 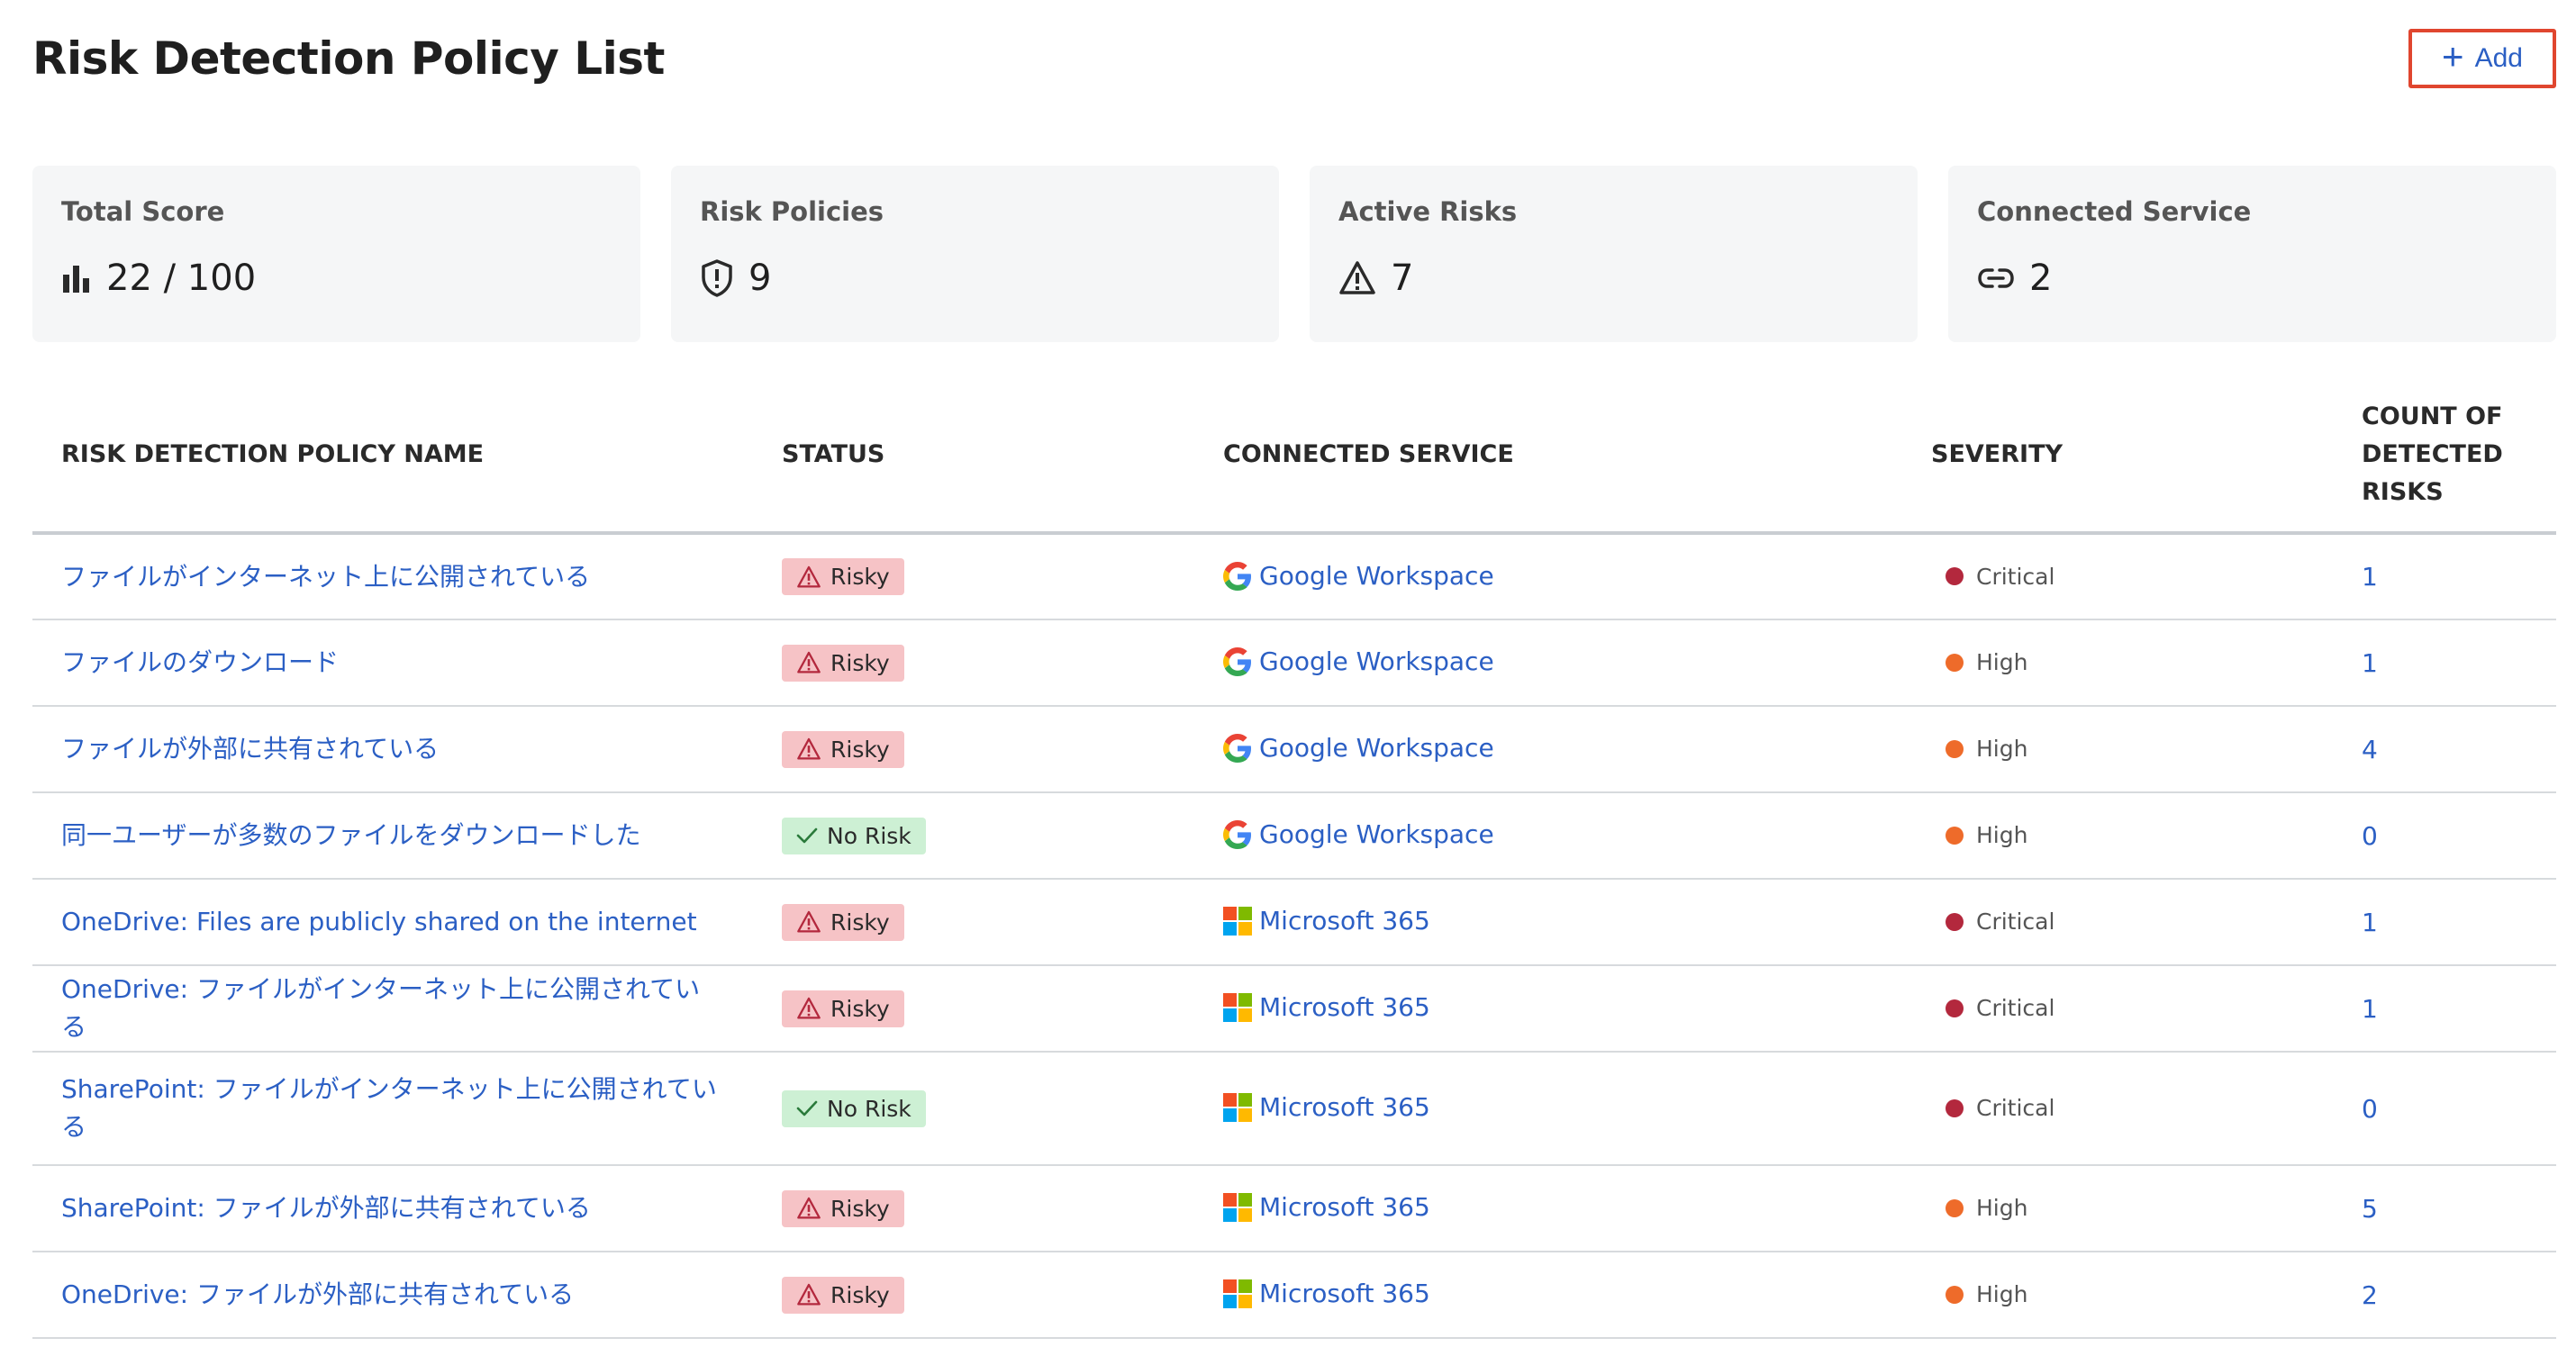 What do you see at coordinates (325, 577) in the screenshot?
I see `policy-name-link: ファイルがインターネット上に公開されている` at bounding box center [325, 577].